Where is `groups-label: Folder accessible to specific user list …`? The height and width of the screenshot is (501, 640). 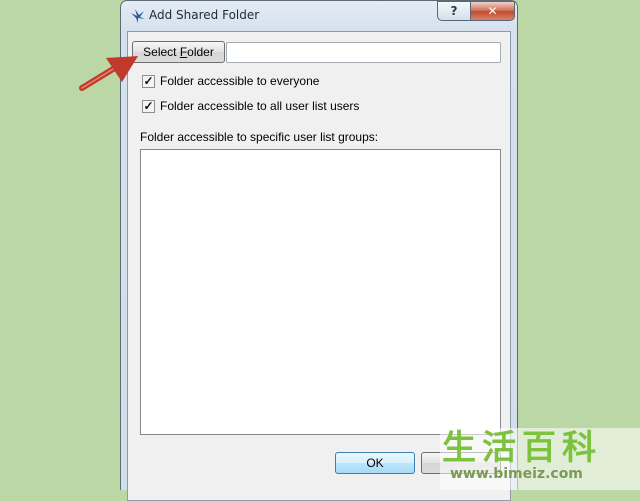
groups-label: Folder accessible to specific user list … is located at coordinates (259, 137).